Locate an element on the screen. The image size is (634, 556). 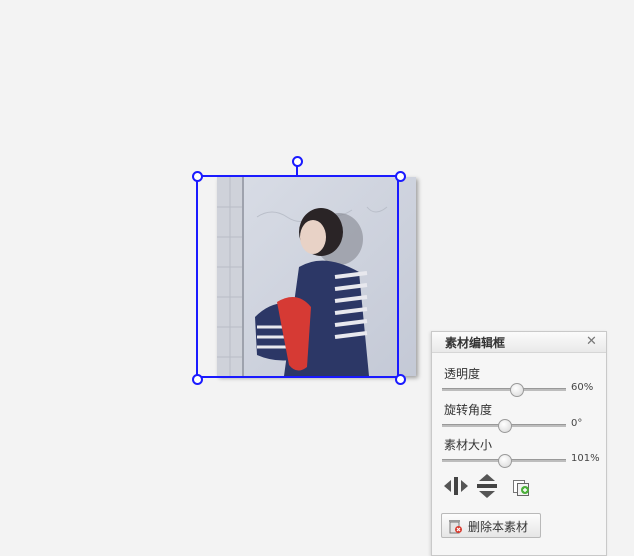
delete-material-button: 删除本素材 is located at coordinates (491, 525).